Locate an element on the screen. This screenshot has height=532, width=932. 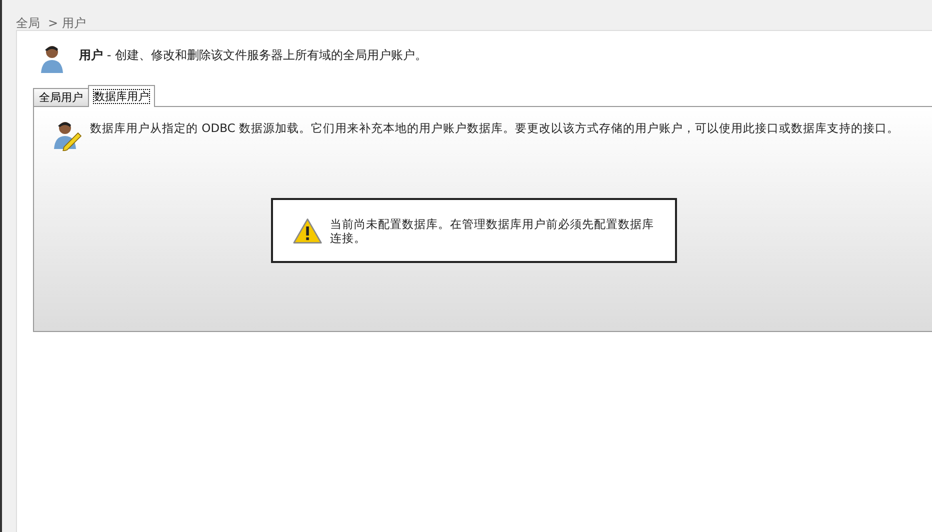
warning-text: 当前尚未配置数据库。在管理数据库用户前必须先配置数据库连接。 is located at coordinates (493, 230).